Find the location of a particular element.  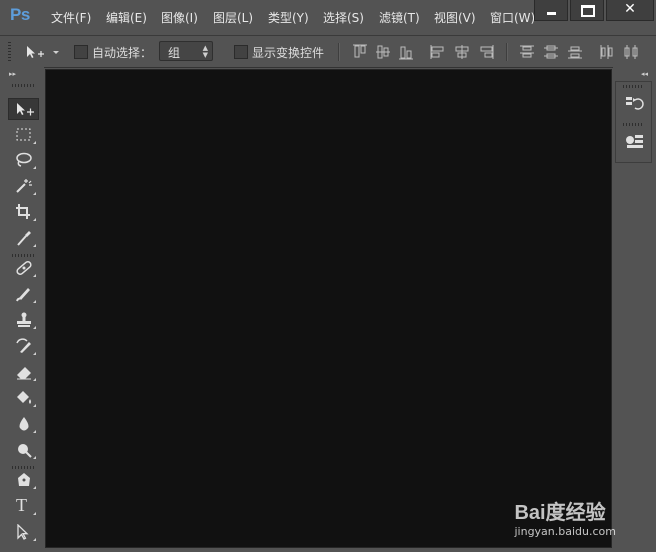

healing-brush-tool is located at coordinates (23, 268).